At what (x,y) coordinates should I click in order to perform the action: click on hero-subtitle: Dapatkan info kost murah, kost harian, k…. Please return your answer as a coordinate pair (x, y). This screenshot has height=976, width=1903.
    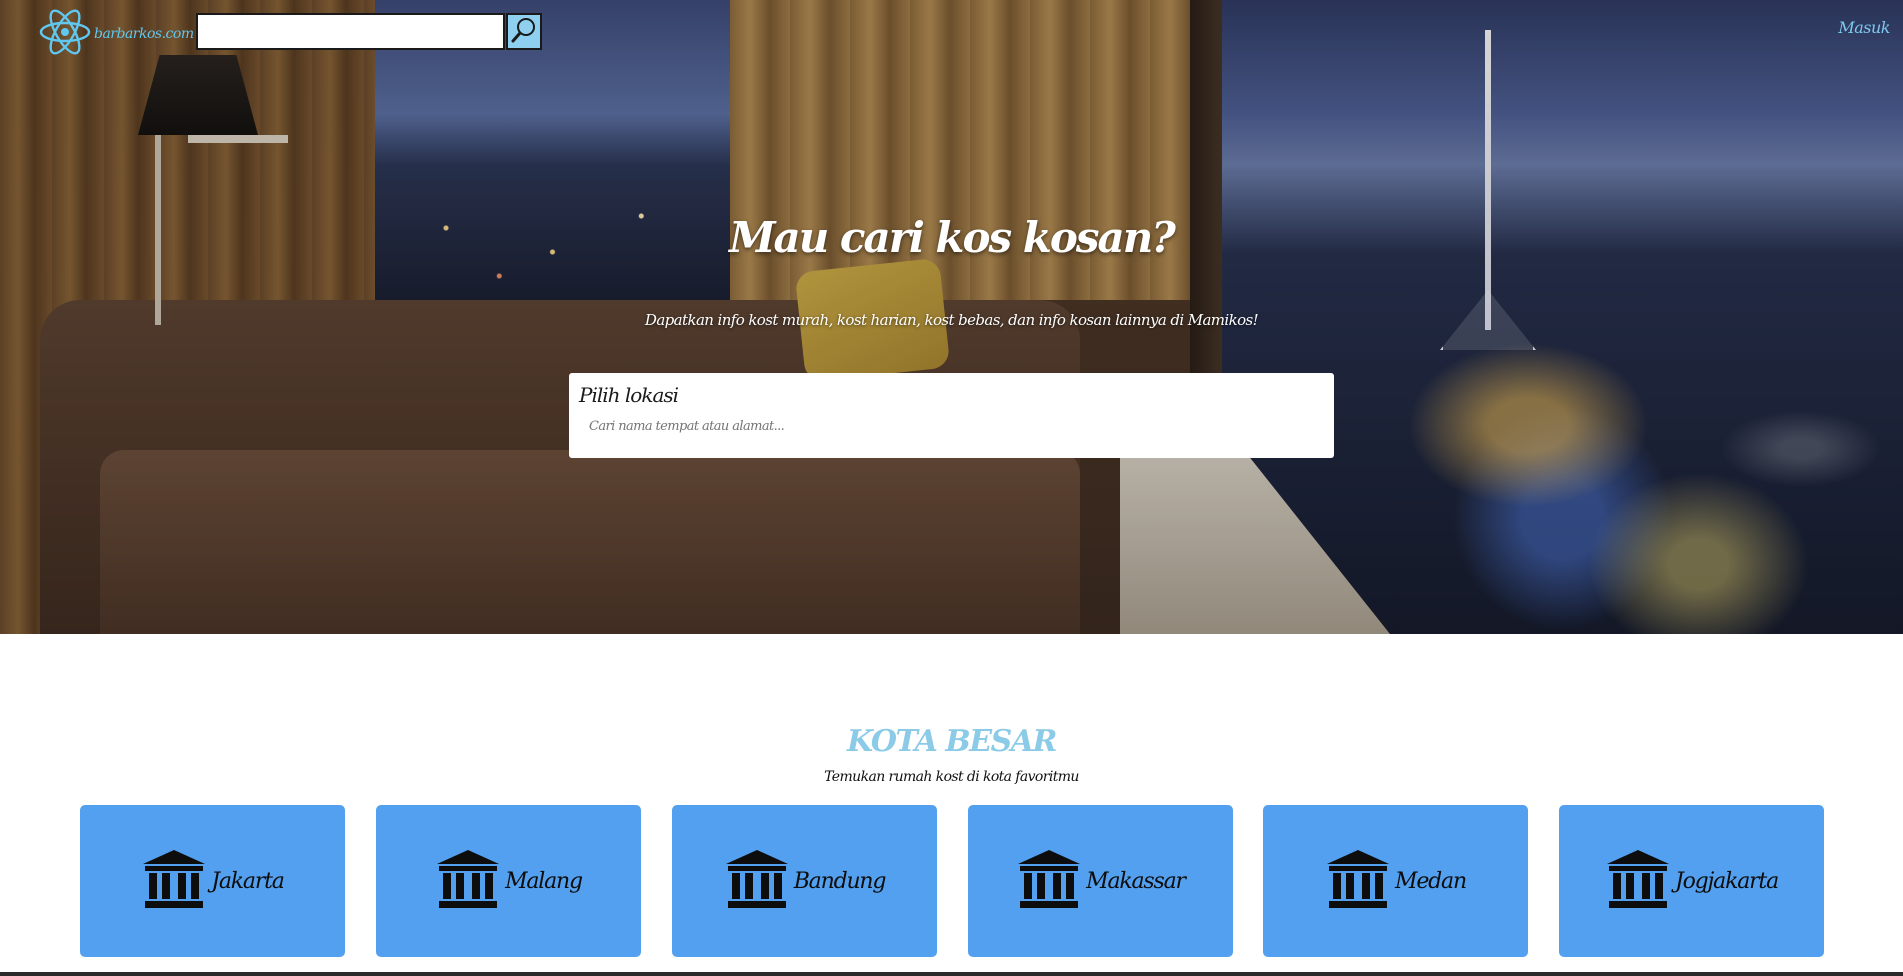
    Looking at the image, I should click on (951, 320).